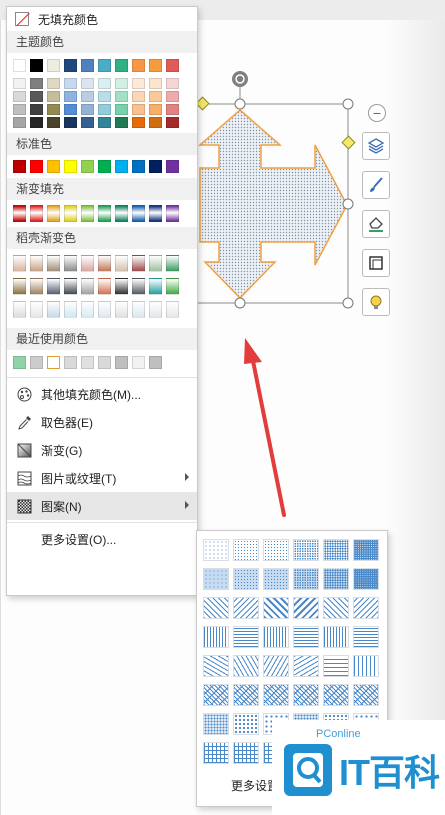  What do you see at coordinates (102, 478) in the screenshot?
I see `picture-texture-item: 图片或纹理(T)` at bounding box center [102, 478].